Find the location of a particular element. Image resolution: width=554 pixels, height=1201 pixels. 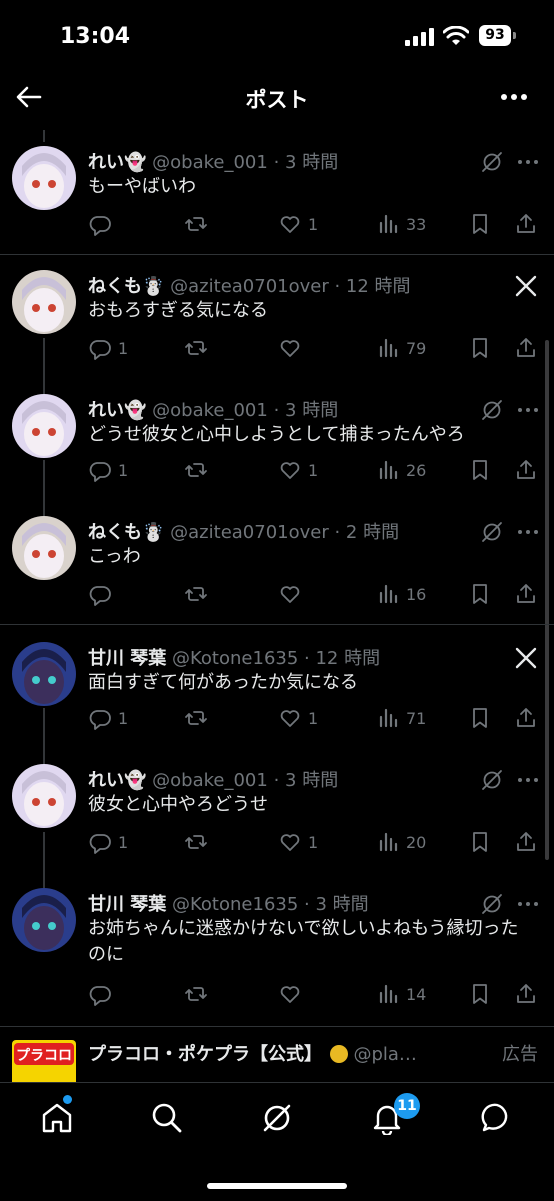

home-icon is located at coordinates (57, 1118).